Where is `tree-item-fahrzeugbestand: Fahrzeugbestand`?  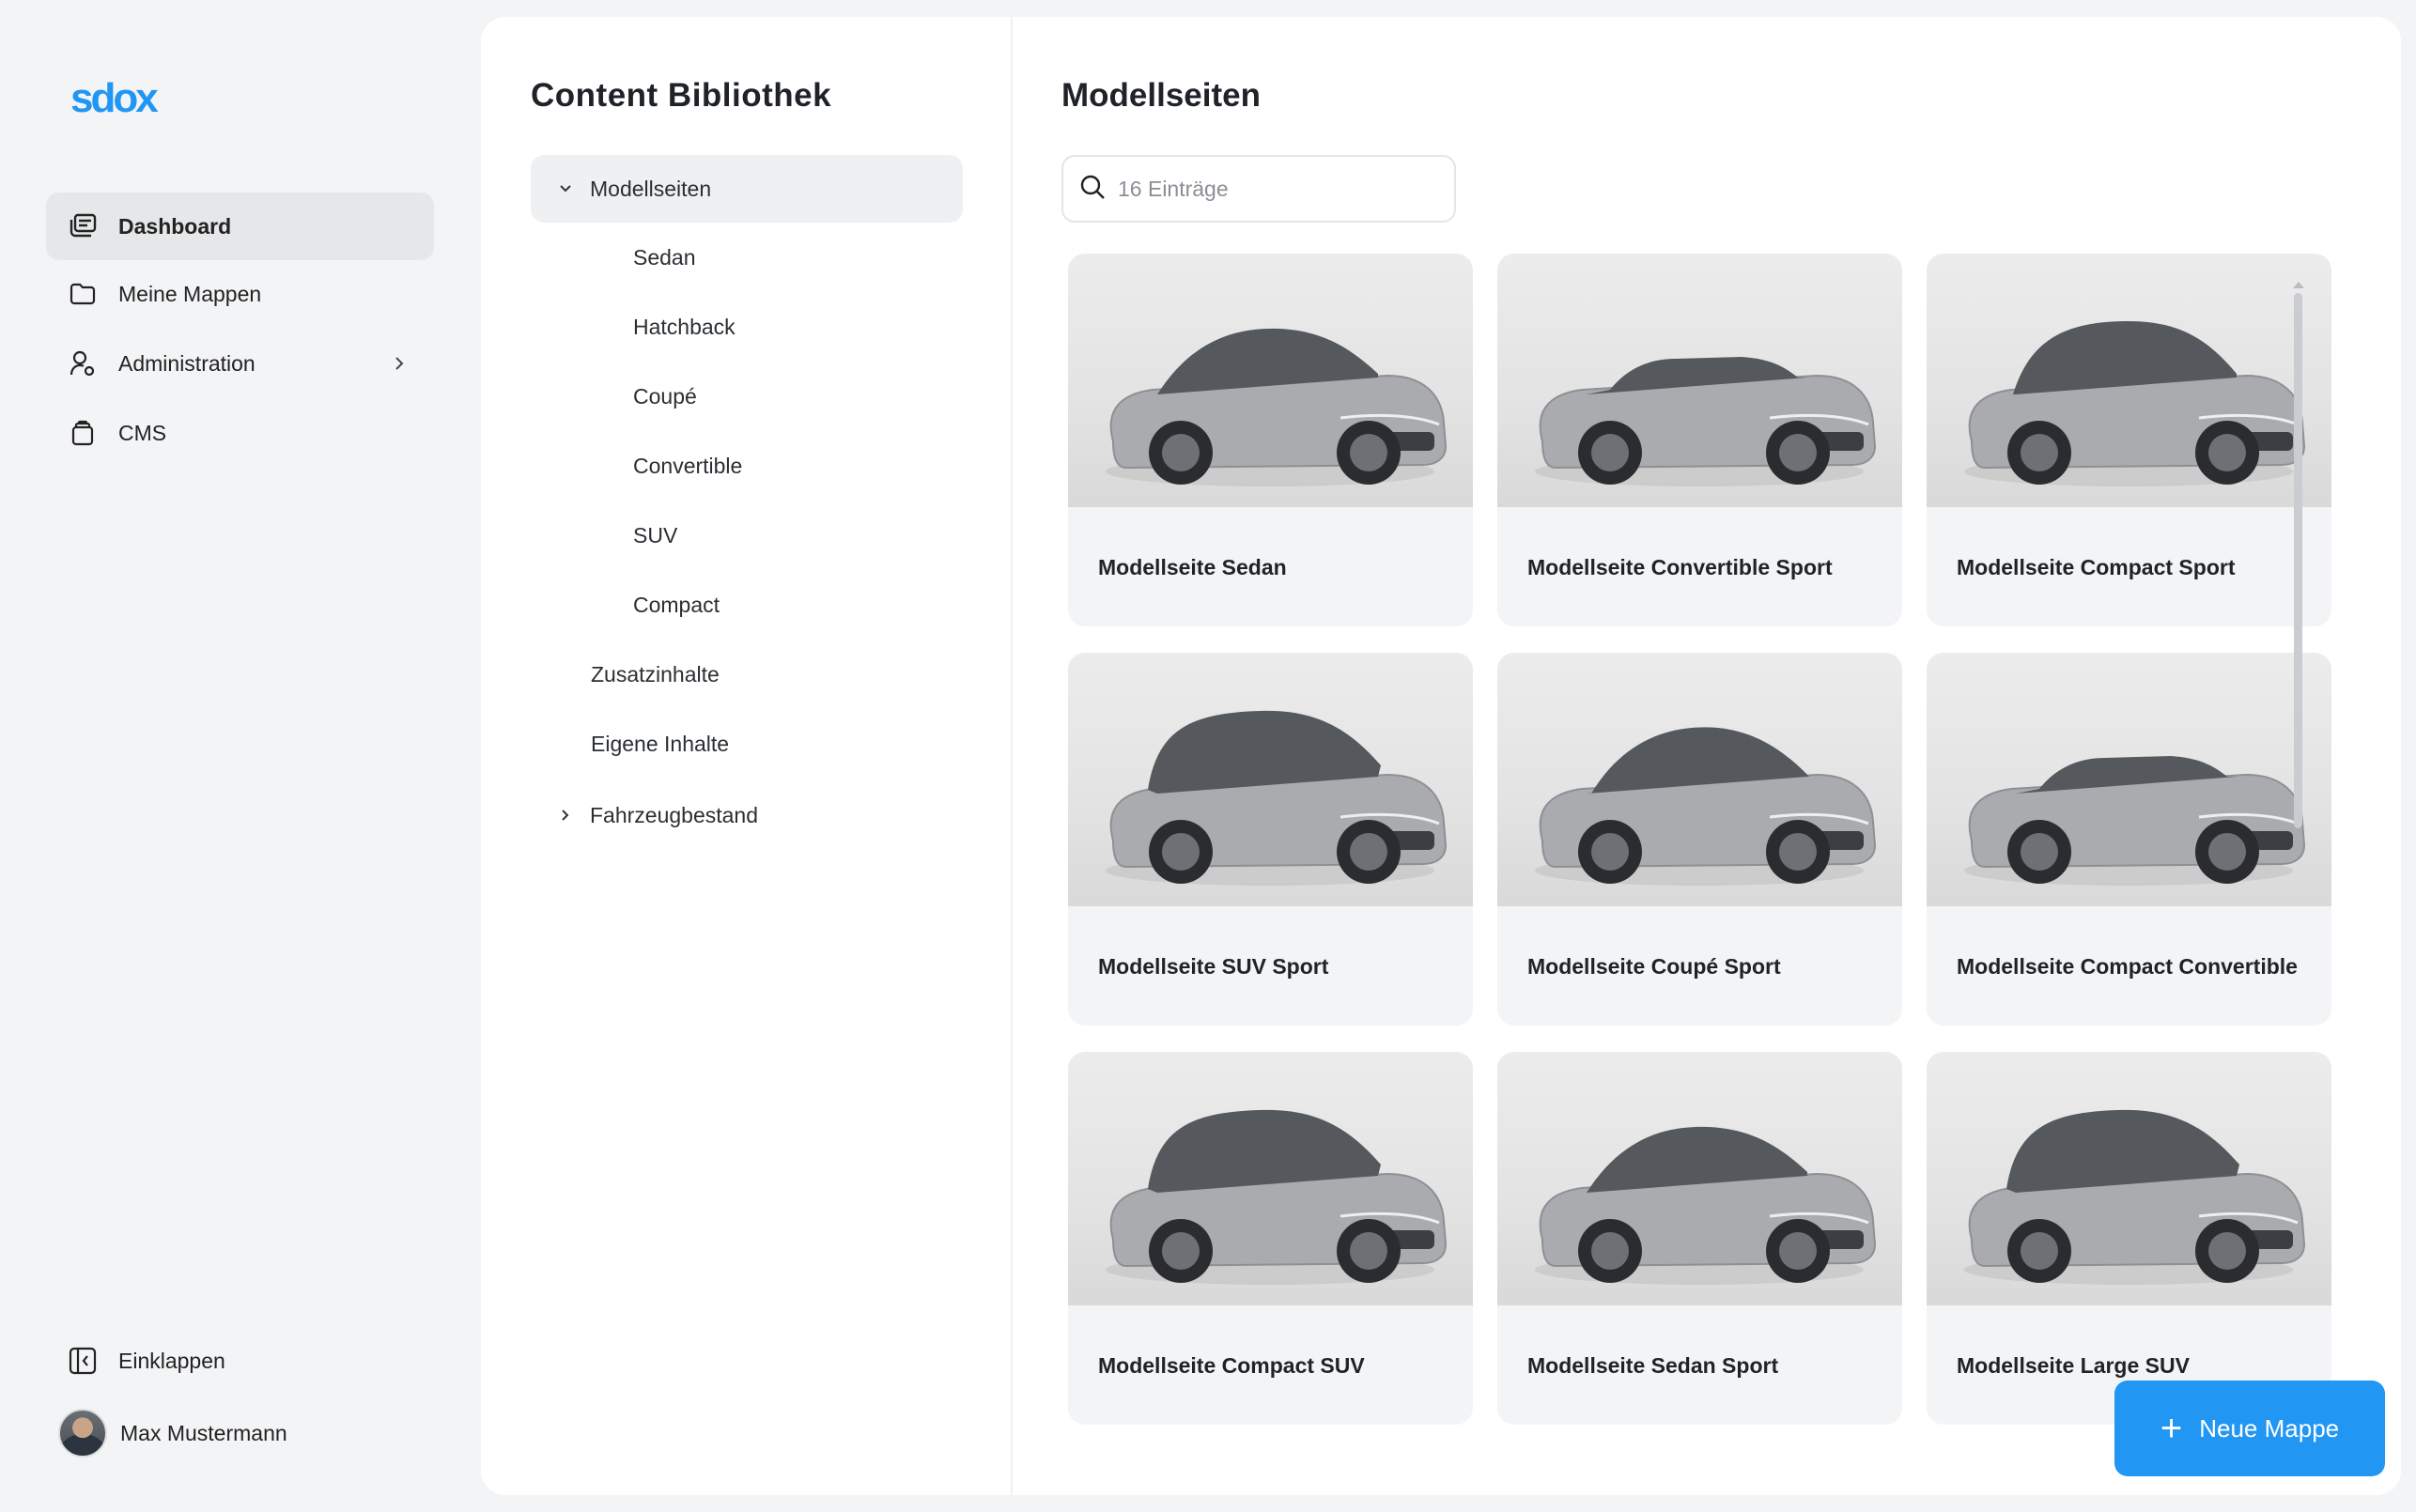
tree-item-fahrzeugbestand: Fahrzeugbestand is located at coordinates (747, 815).